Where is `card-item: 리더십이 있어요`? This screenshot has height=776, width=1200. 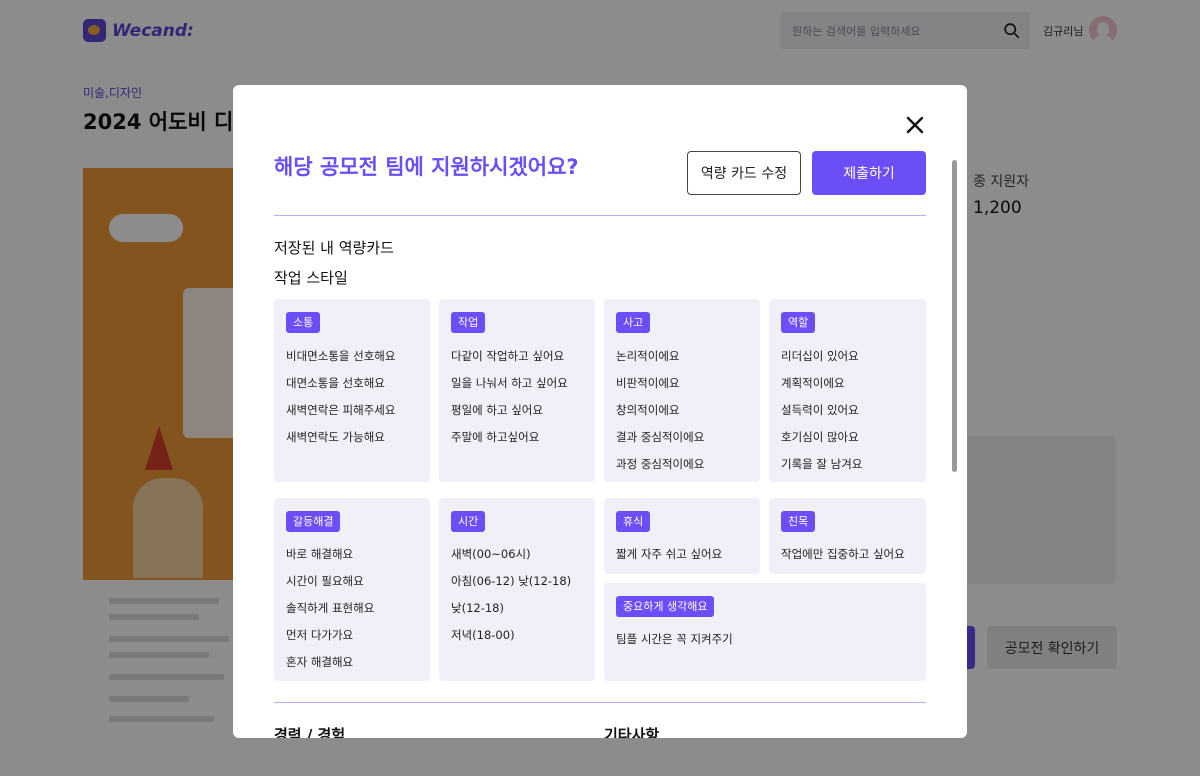
card-item: 리더십이 있어요 is located at coordinates (820, 356).